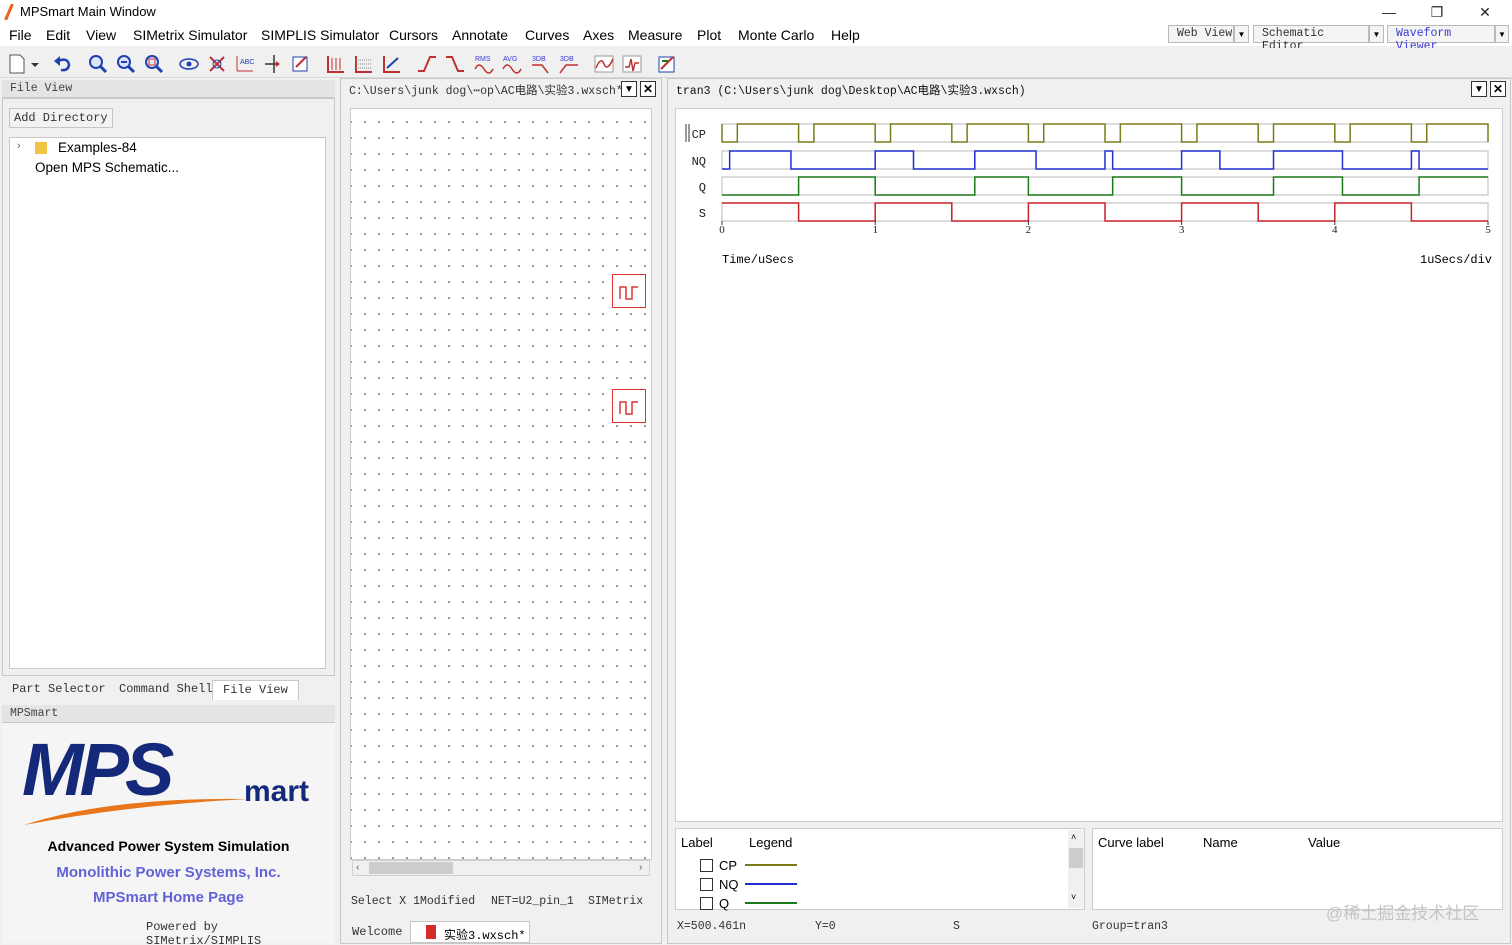 This screenshot has width=1512, height=945. Describe the element at coordinates (541, 64) in the screenshot. I see `3db-low-icon: 3DB` at that location.